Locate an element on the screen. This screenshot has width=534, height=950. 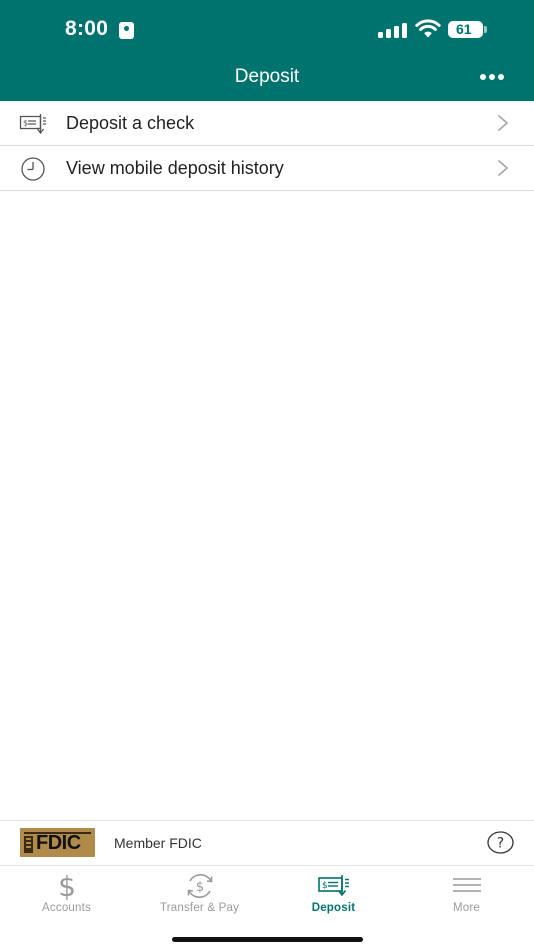
battery-nub is located at coordinates (485, 29).